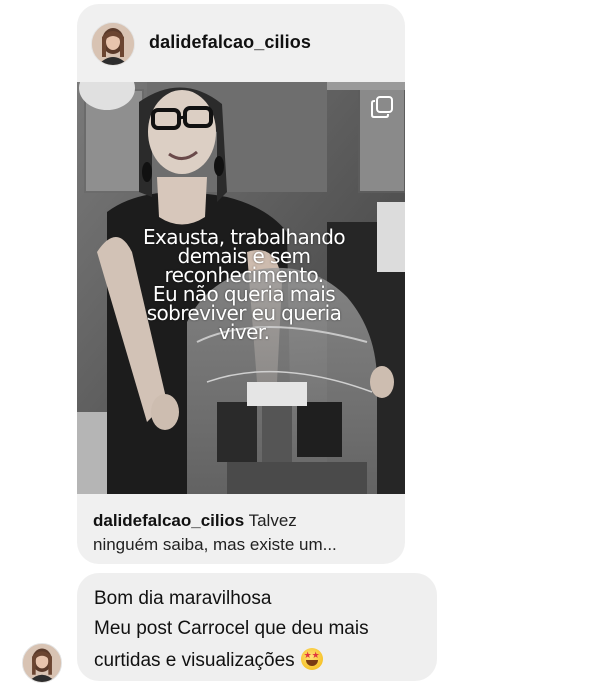  I want to click on caption-text: Talvez, so click(270, 520).